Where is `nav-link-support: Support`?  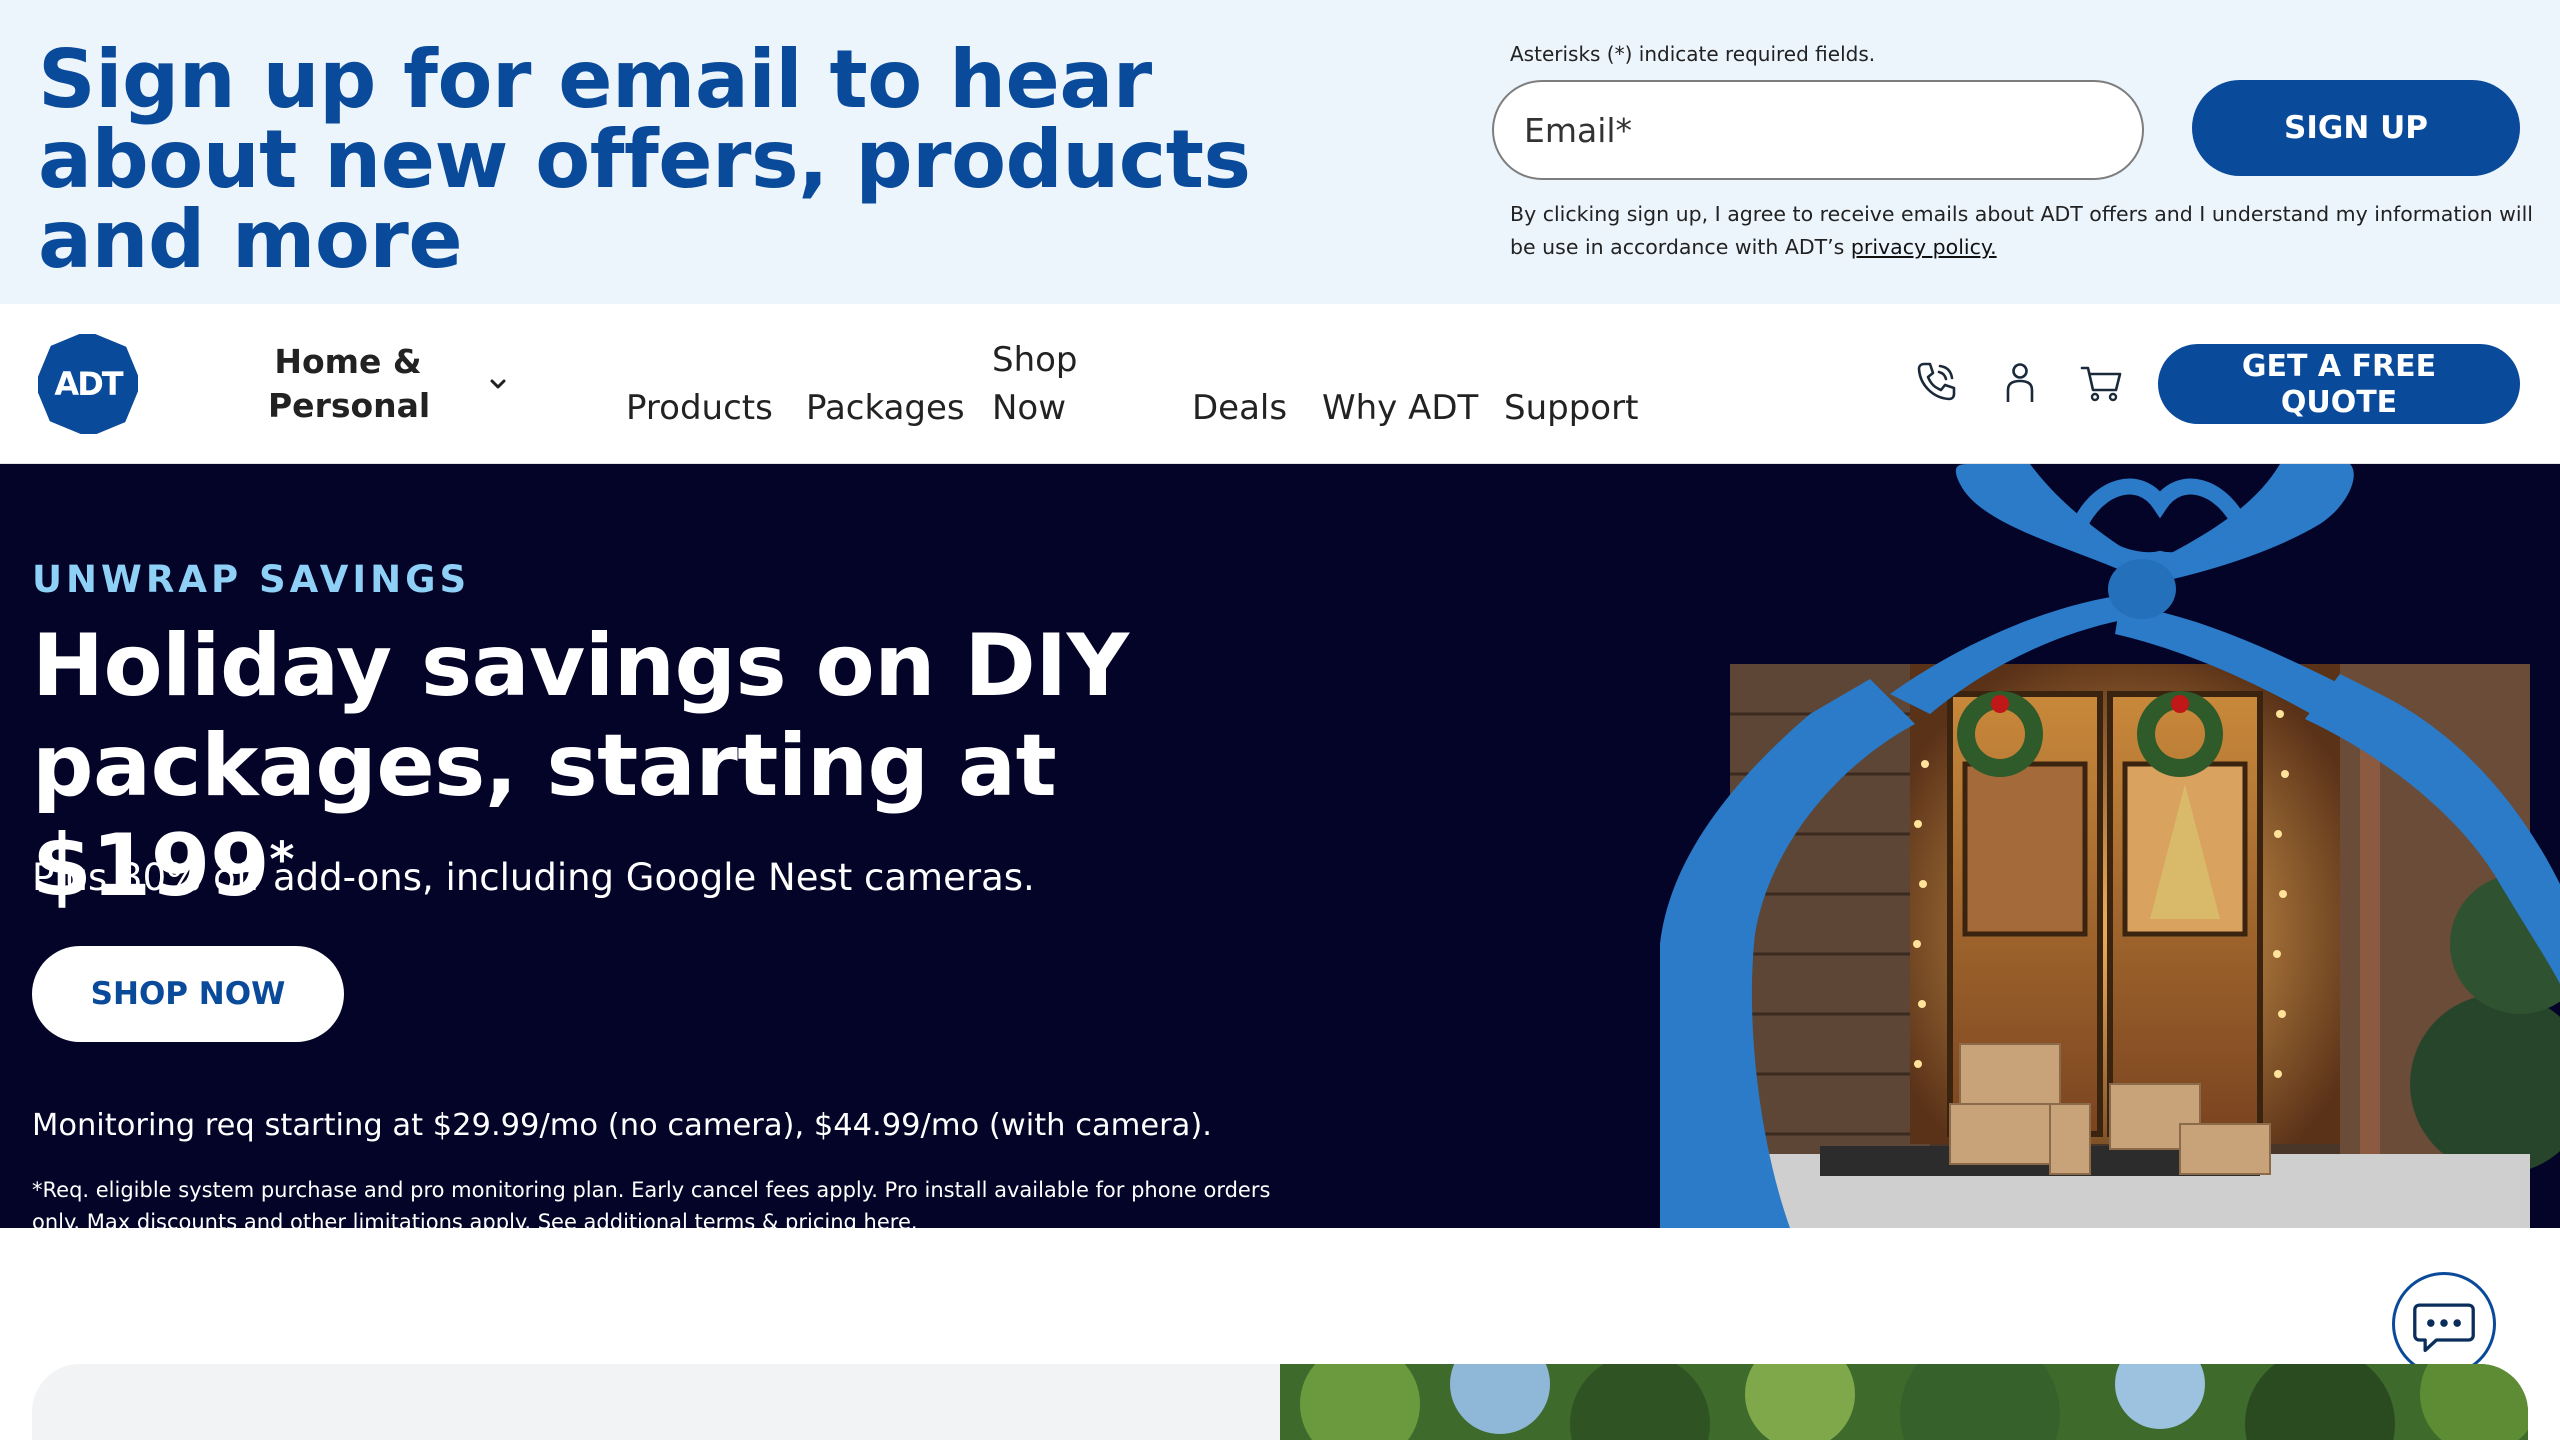
nav-link-support: Support is located at coordinates (1571, 408).